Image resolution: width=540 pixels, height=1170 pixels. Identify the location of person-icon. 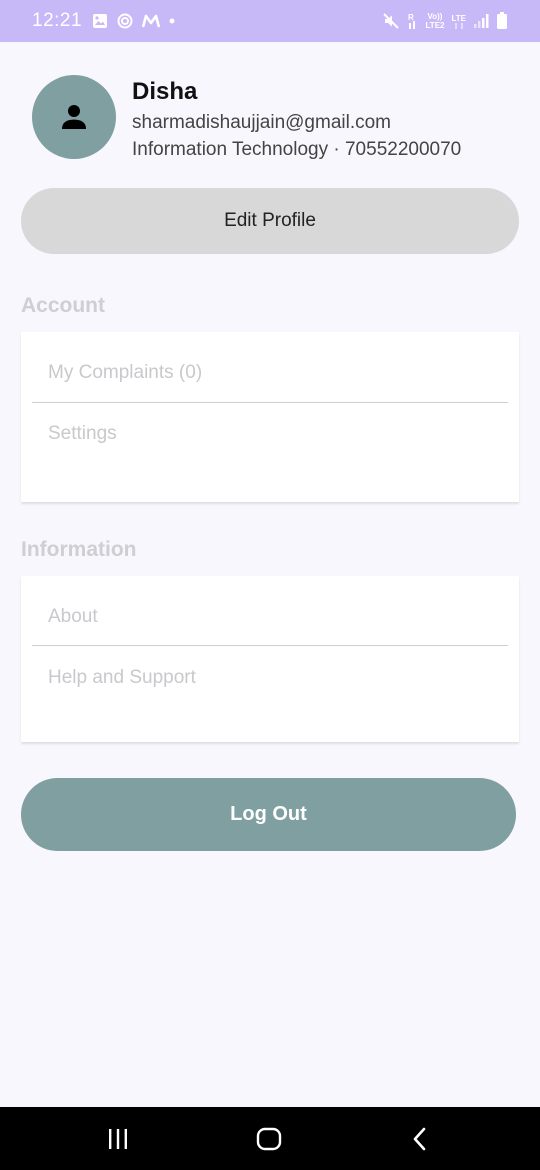
(74, 117).